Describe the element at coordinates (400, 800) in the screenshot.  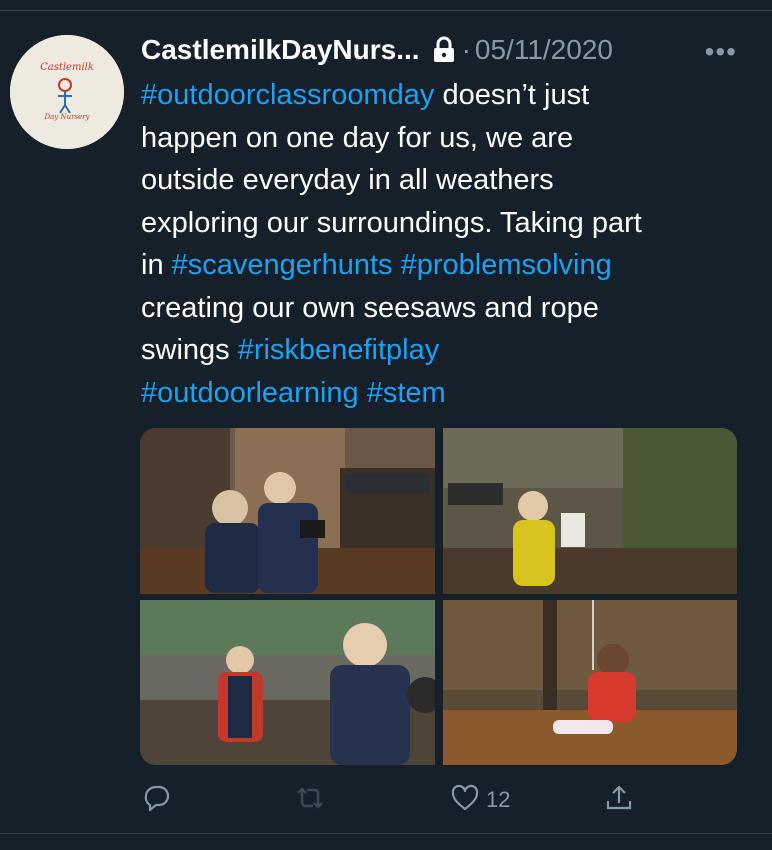
I see `tweet-actions: 12` at that location.